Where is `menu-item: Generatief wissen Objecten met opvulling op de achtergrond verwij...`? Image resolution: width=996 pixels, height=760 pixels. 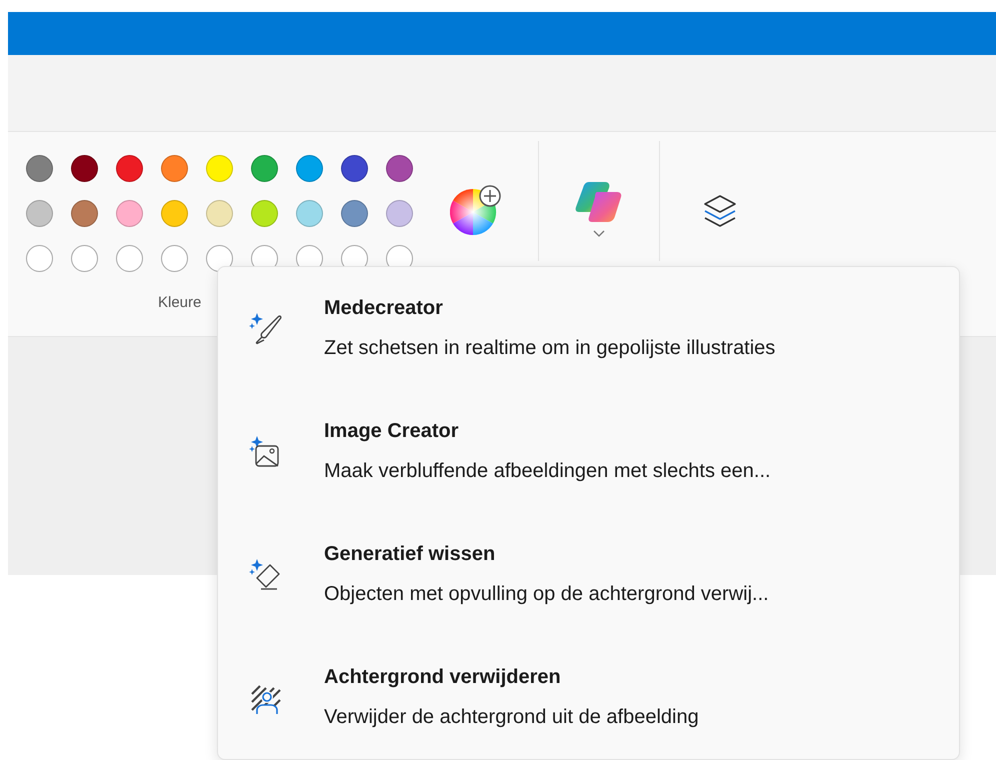
menu-item: Generatief wissen Objecten met opvulling op de achtergrond verwij... is located at coordinates (588, 574).